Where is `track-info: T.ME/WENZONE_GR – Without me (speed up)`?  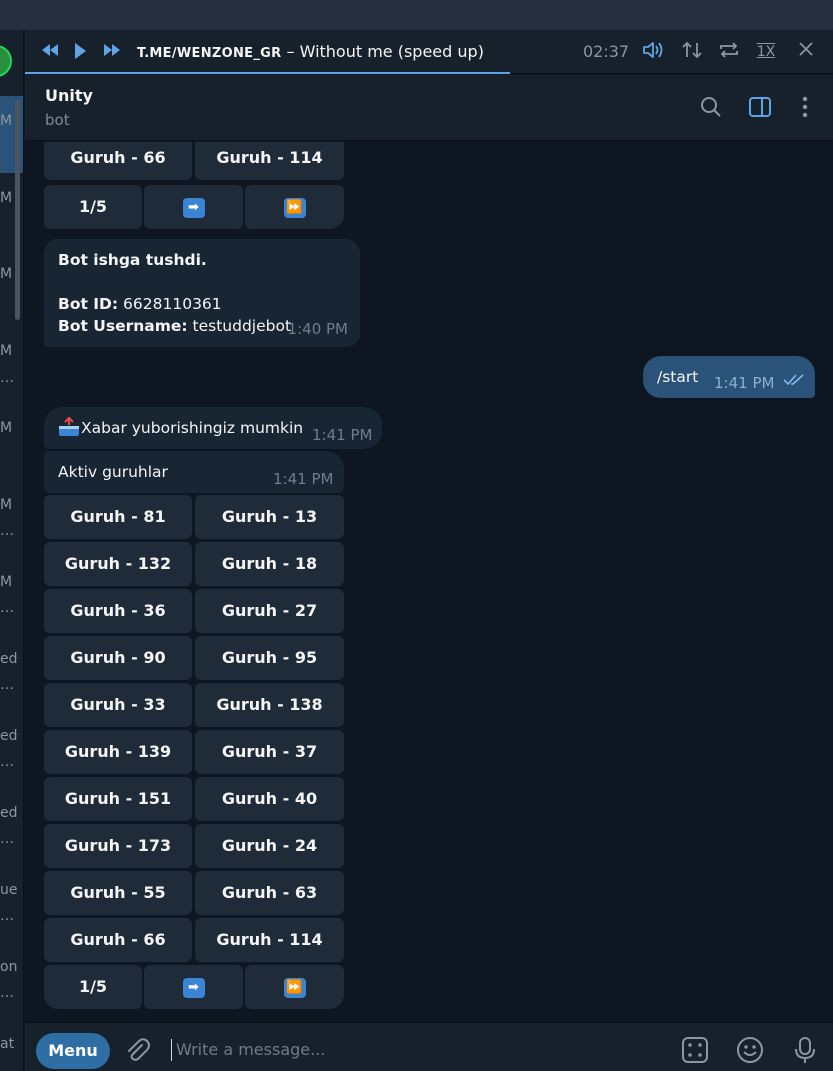
track-info: T.ME/WENZONE_GR – Without me (speed up) is located at coordinates (310, 53).